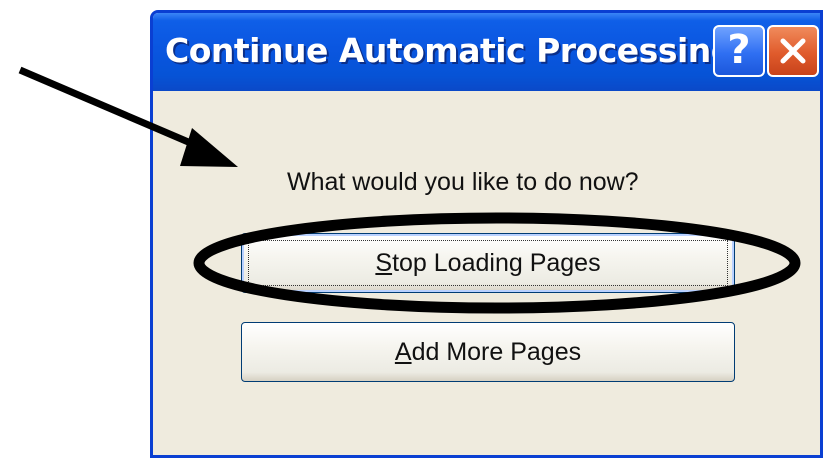 The height and width of the screenshot is (458, 823). I want to click on stop-button-label: top Loading Pages, so click(496, 262).